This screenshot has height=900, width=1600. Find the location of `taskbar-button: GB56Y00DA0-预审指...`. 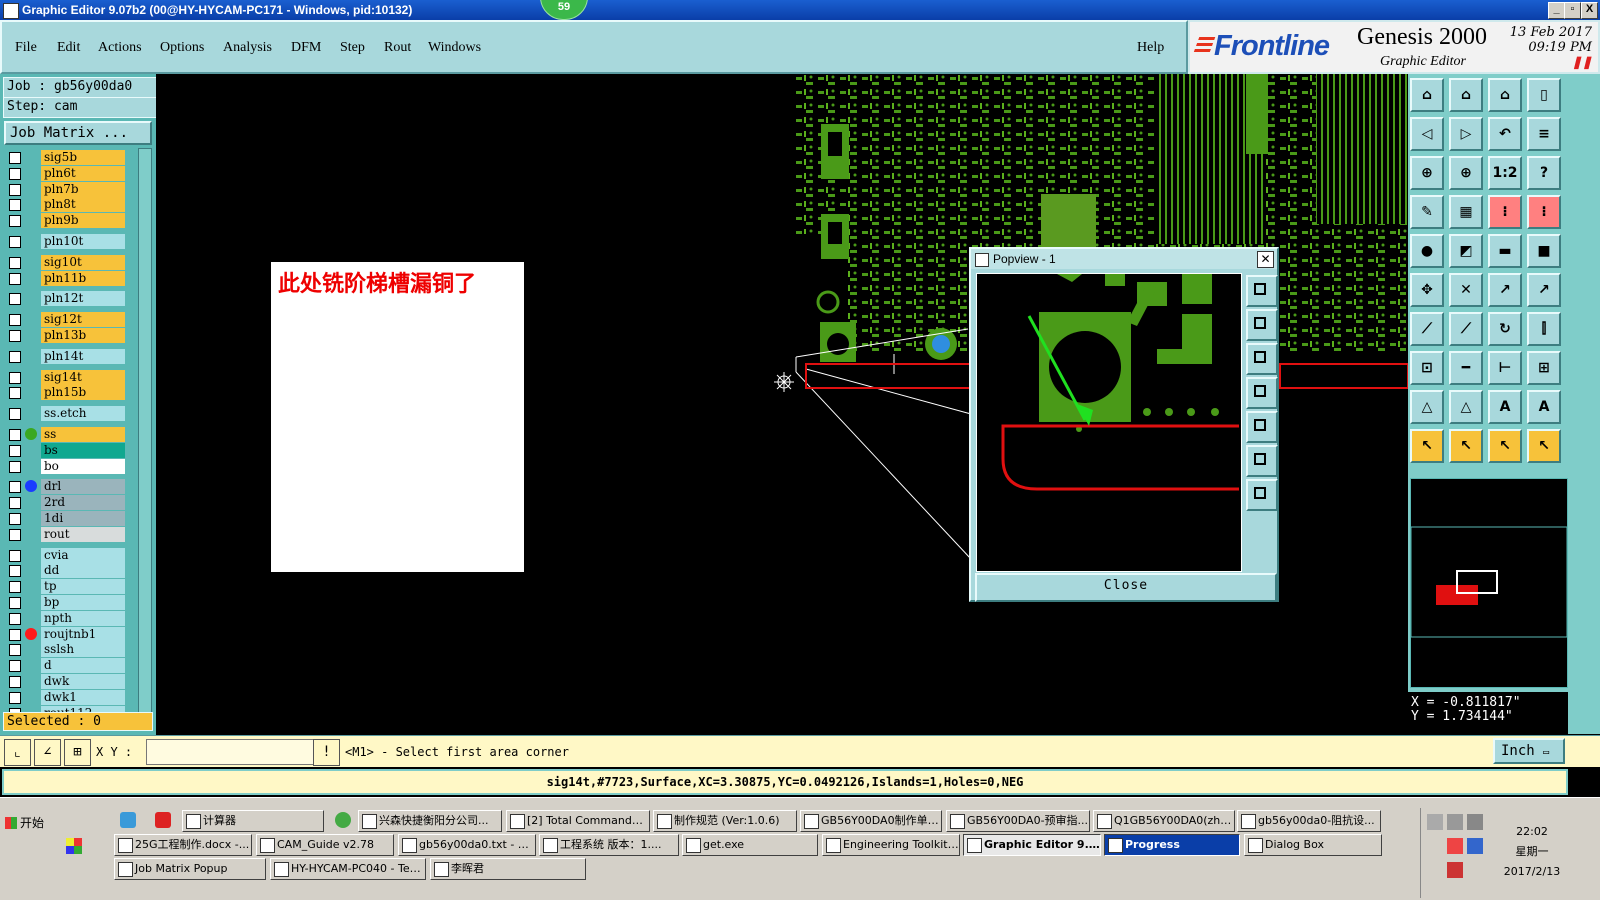

taskbar-button: GB56Y00DA0-预审指... is located at coordinates (1018, 821).